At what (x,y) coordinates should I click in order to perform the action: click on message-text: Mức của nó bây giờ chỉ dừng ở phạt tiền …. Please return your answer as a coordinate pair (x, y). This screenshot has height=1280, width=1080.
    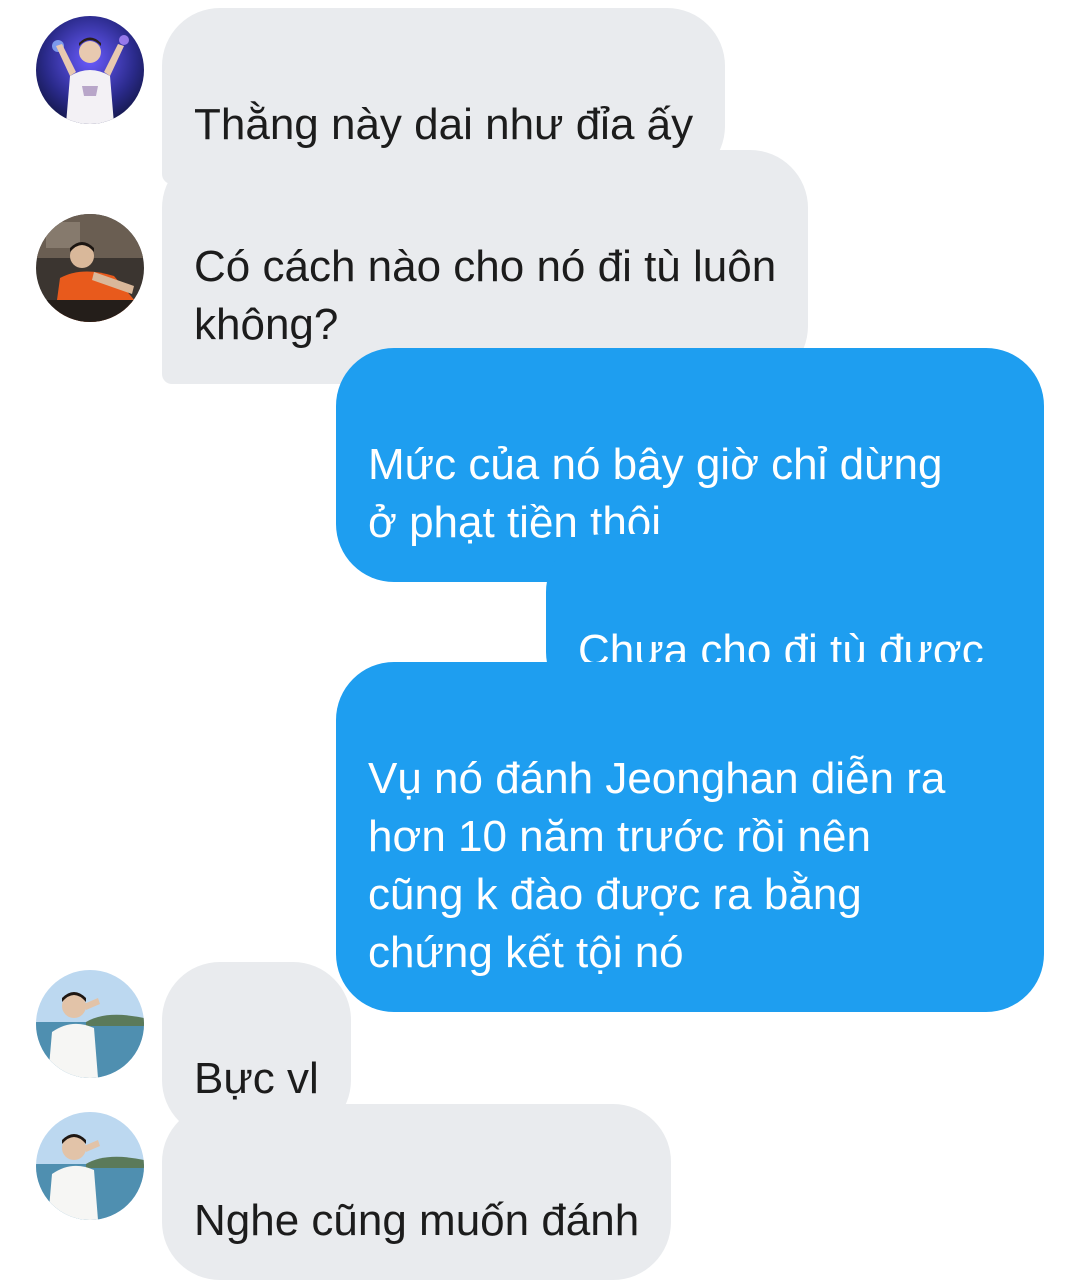
    Looking at the image, I should click on (655, 493).